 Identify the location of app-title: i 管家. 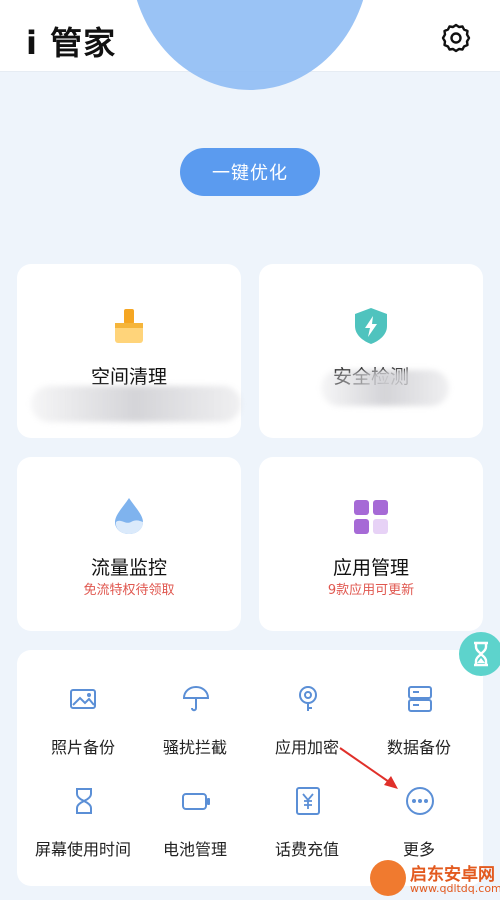
(71, 43).